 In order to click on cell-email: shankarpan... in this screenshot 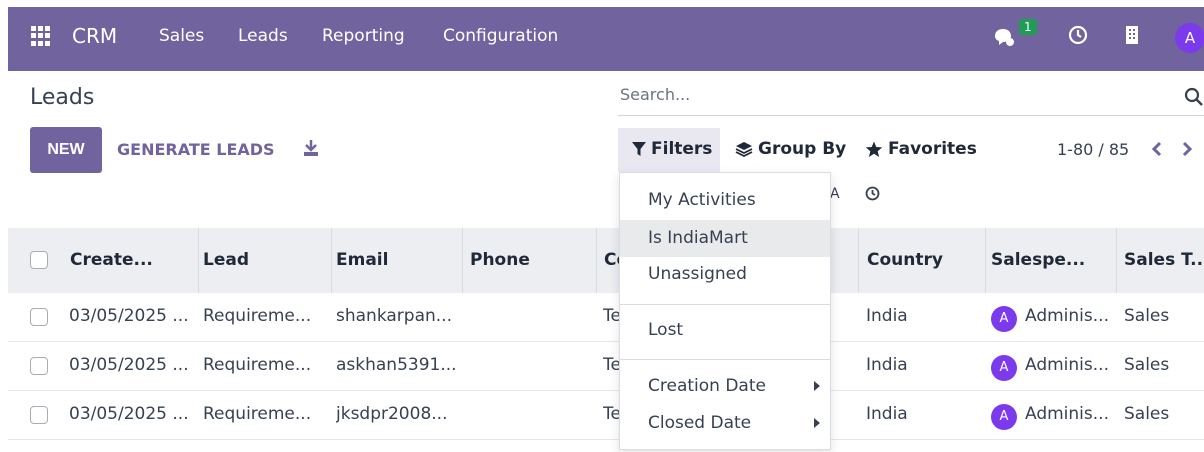, I will do `click(394, 316)`.